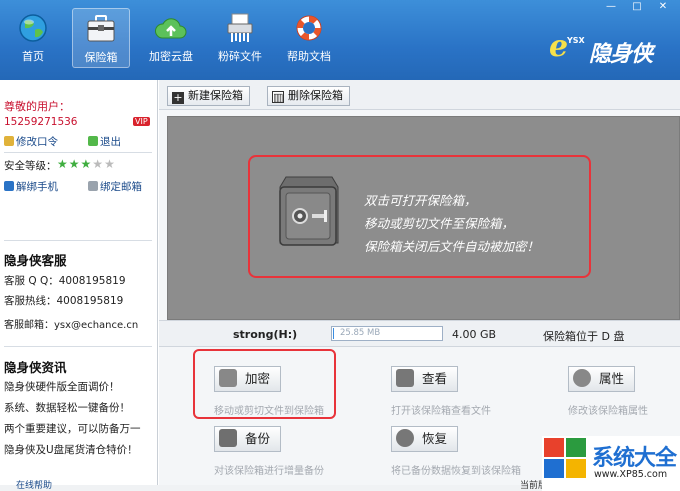 The image size is (680, 491). Describe the element at coordinates (41, 122) in the screenshot. I see `user-id: 15259271536` at that location.